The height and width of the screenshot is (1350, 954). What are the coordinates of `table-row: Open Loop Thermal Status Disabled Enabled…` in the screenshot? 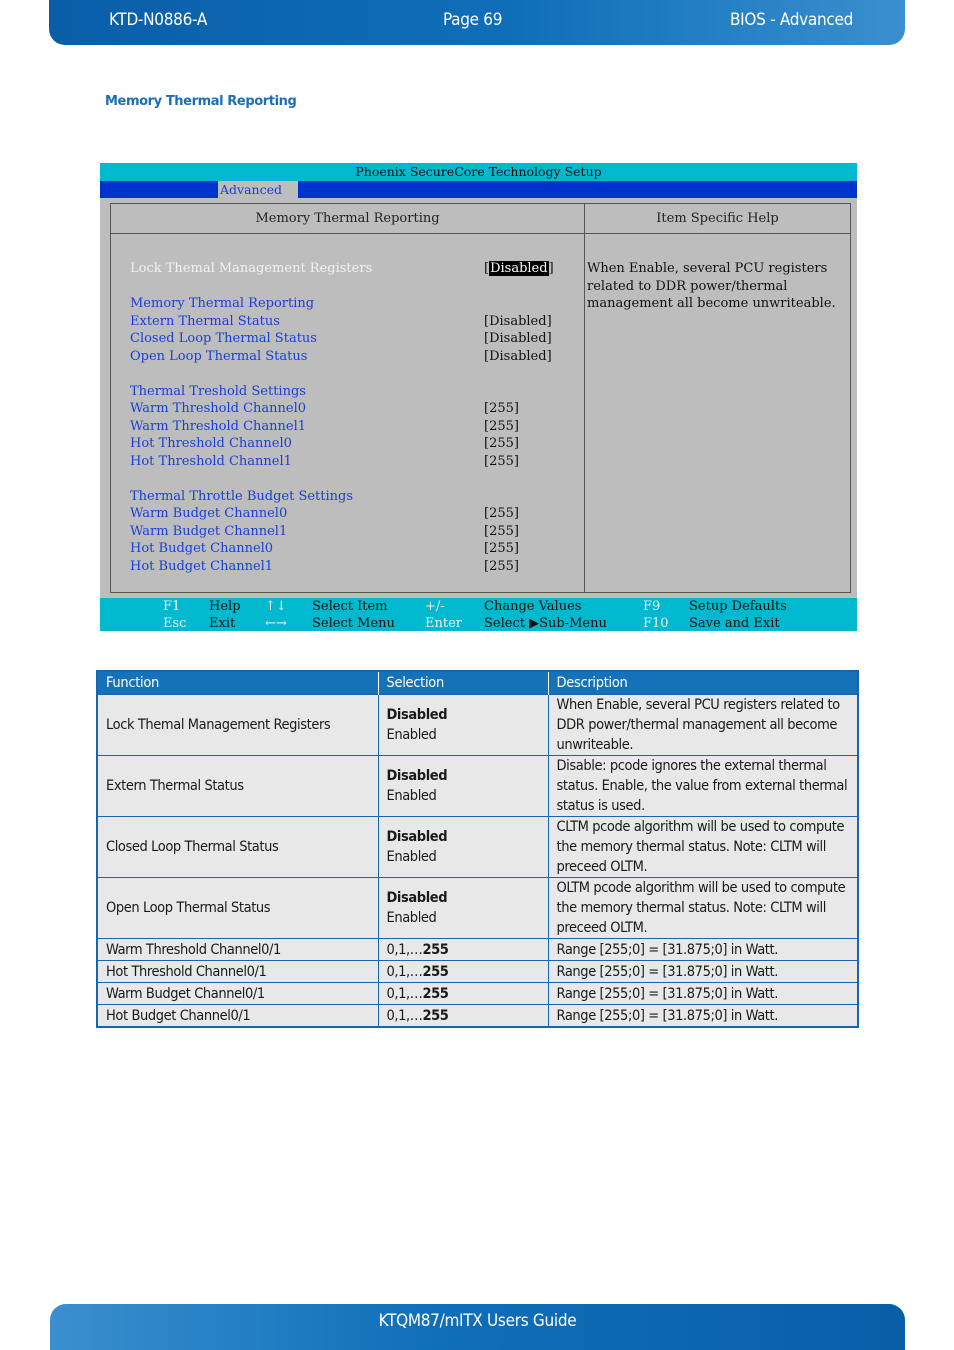 It's located at (477, 908).